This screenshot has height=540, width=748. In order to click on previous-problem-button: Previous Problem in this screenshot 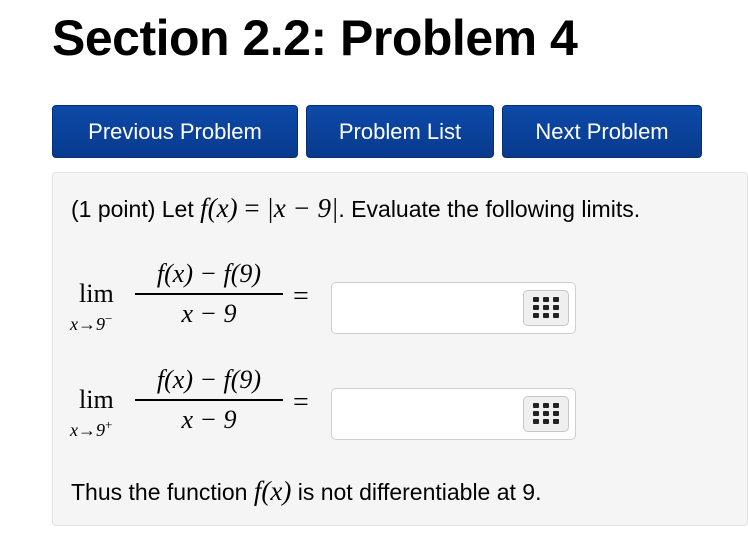, I will do `click(175, 131)`.